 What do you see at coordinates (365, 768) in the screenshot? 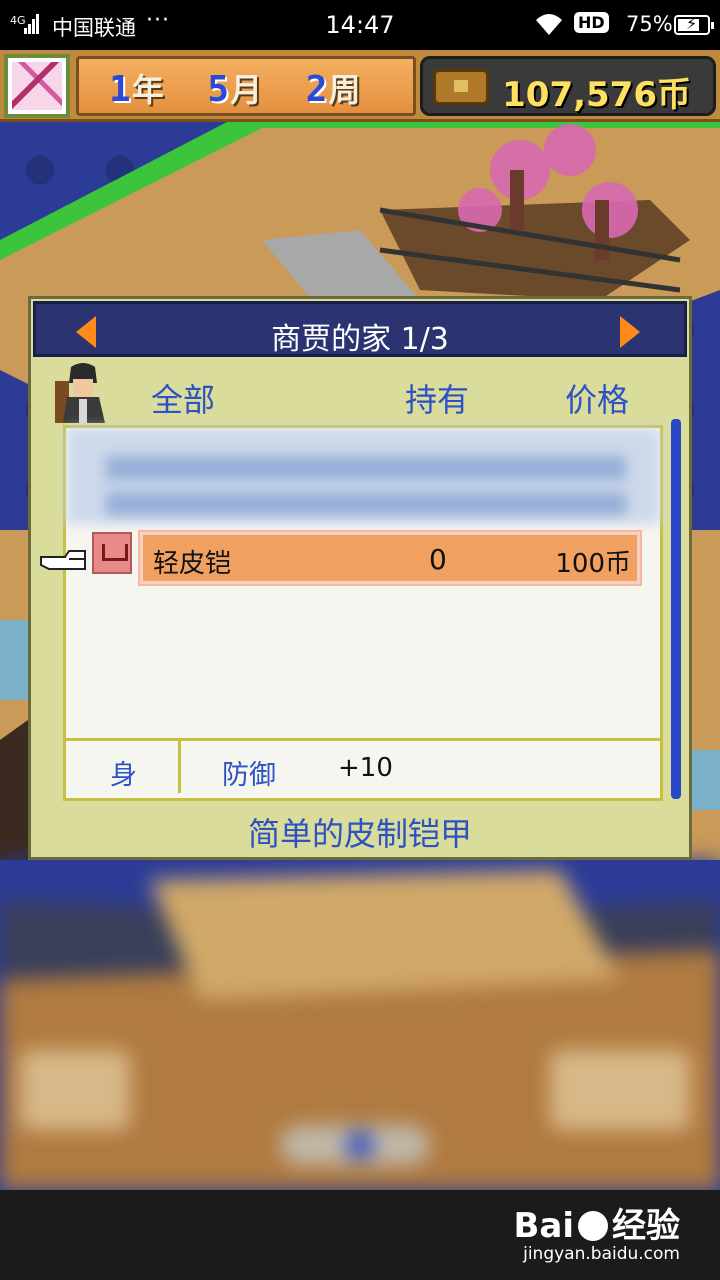
I see `stat-value: +10` at bounding box center [365, 768].